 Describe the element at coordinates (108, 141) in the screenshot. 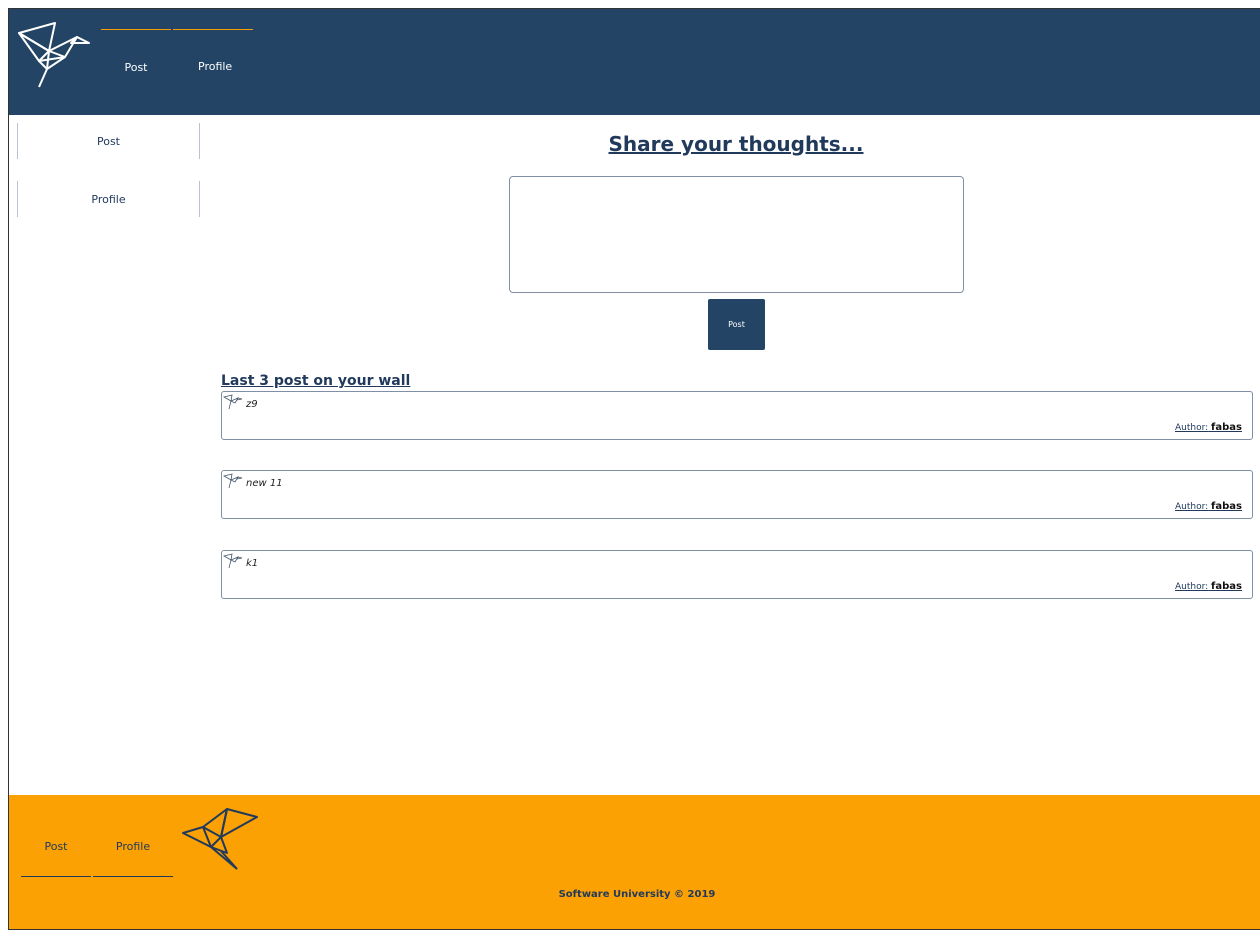

I see `sidebar-item-post: Post` at that location.